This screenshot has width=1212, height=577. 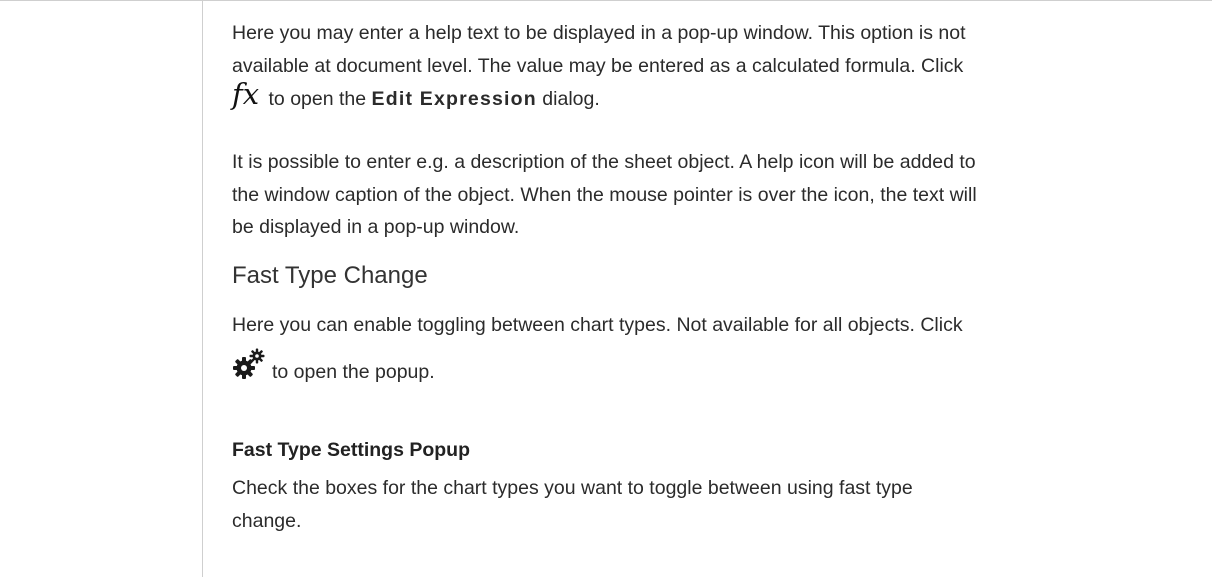 I want to click on fast-type-paragraph-line-2: to open the popup., so click(x=333, y=368).